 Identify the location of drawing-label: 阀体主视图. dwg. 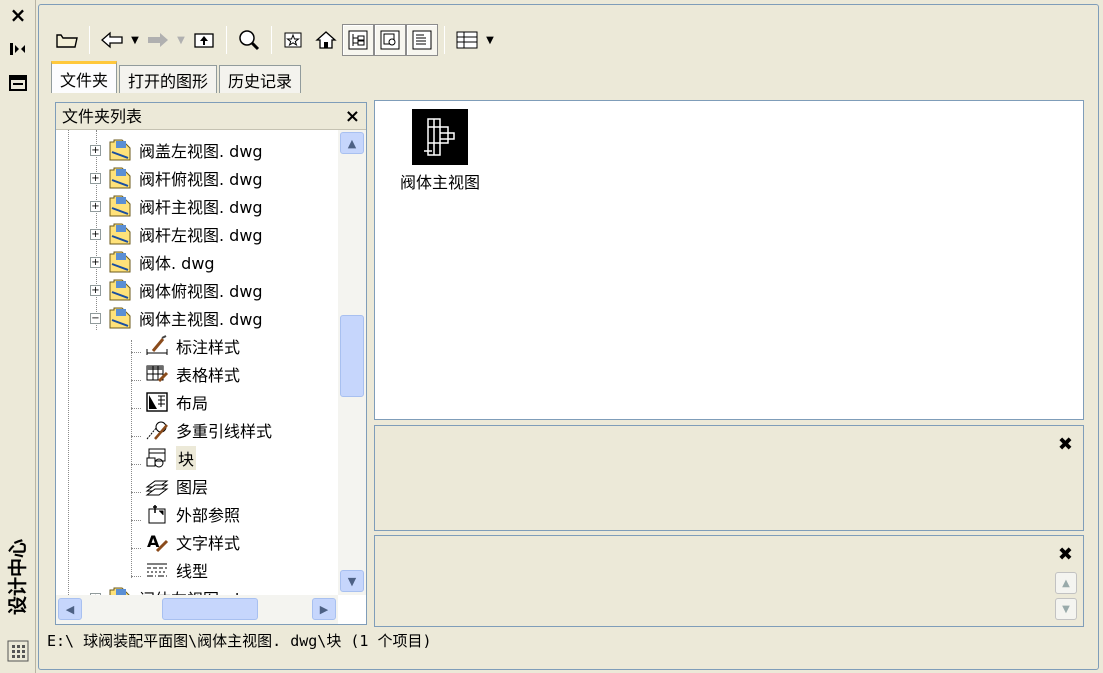
(201, 319).